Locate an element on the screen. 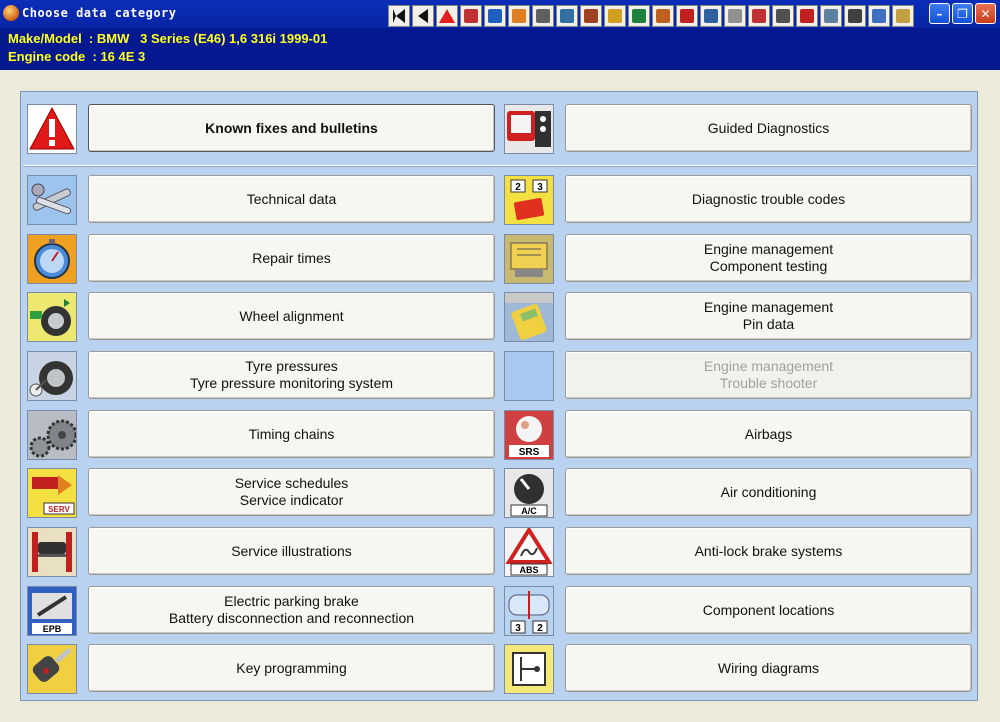 Image resolution: width=1000 pixels, height=722 pixels. svg-text: SERV is located at coordinates (59, 509).